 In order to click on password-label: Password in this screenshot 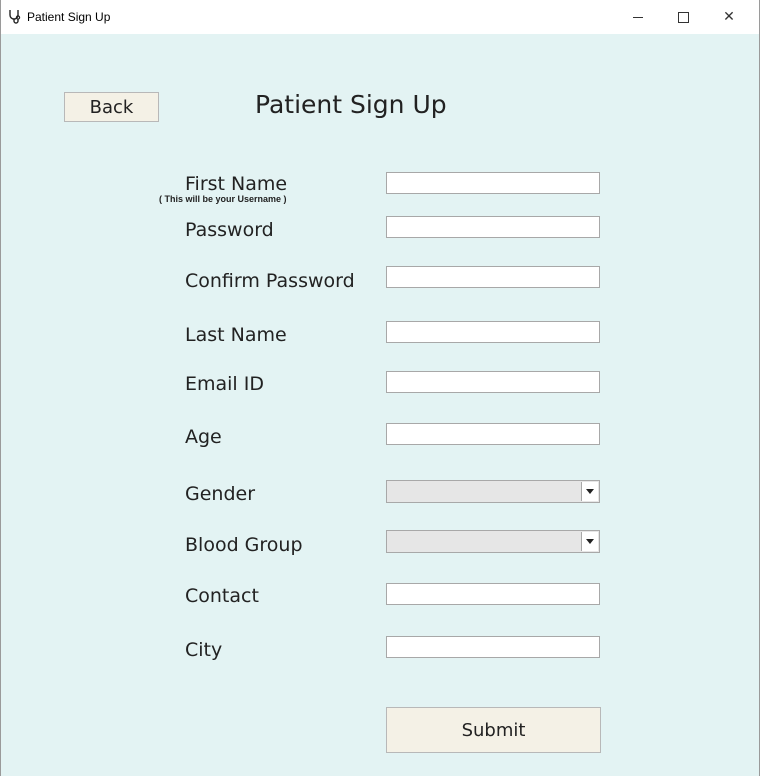, I will do `click(229, 230)`.